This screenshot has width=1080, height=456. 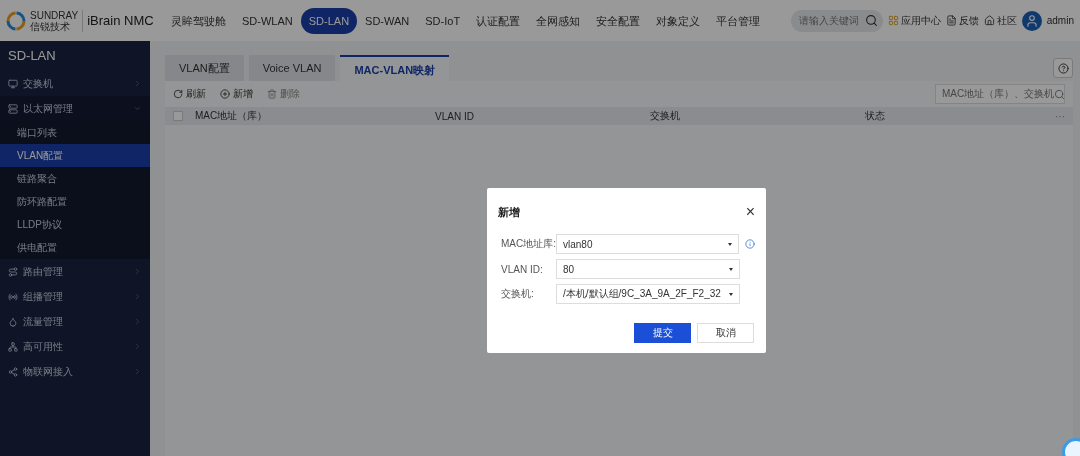 What do you see at coordinates (329, 20) in the screenshot?
I see `nav-tab: SD-LAN` at bounding box center [329, 20].